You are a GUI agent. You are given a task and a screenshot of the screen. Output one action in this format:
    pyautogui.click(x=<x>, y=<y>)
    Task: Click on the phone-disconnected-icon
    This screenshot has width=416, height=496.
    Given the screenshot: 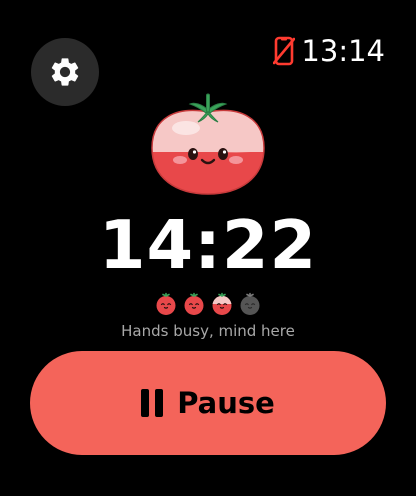 What is the action you would take?
    pyautogui.click(x=284, y=51)
    